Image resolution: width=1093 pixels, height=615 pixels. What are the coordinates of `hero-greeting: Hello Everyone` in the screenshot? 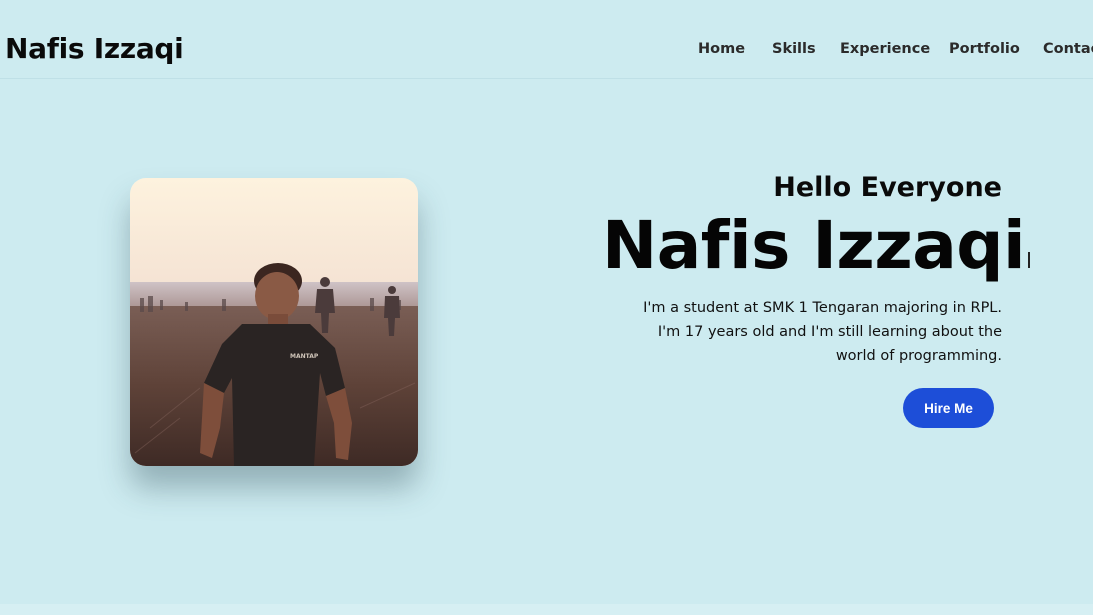 It's located at (887, 187).